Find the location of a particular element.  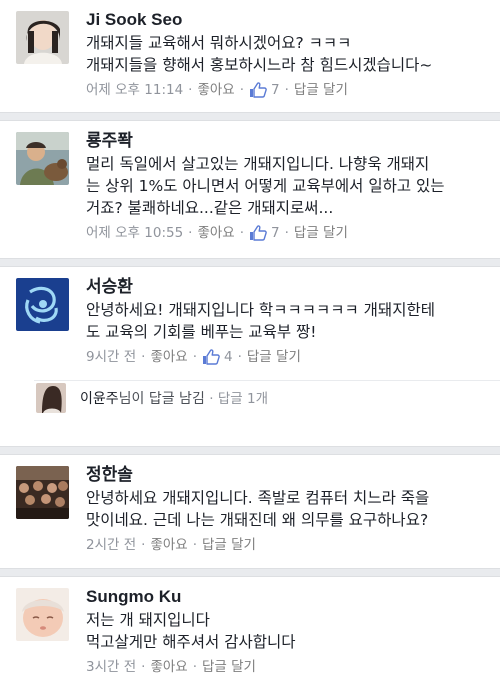

comment-author: Sungmo Ku is located at coordinates (288, 597).